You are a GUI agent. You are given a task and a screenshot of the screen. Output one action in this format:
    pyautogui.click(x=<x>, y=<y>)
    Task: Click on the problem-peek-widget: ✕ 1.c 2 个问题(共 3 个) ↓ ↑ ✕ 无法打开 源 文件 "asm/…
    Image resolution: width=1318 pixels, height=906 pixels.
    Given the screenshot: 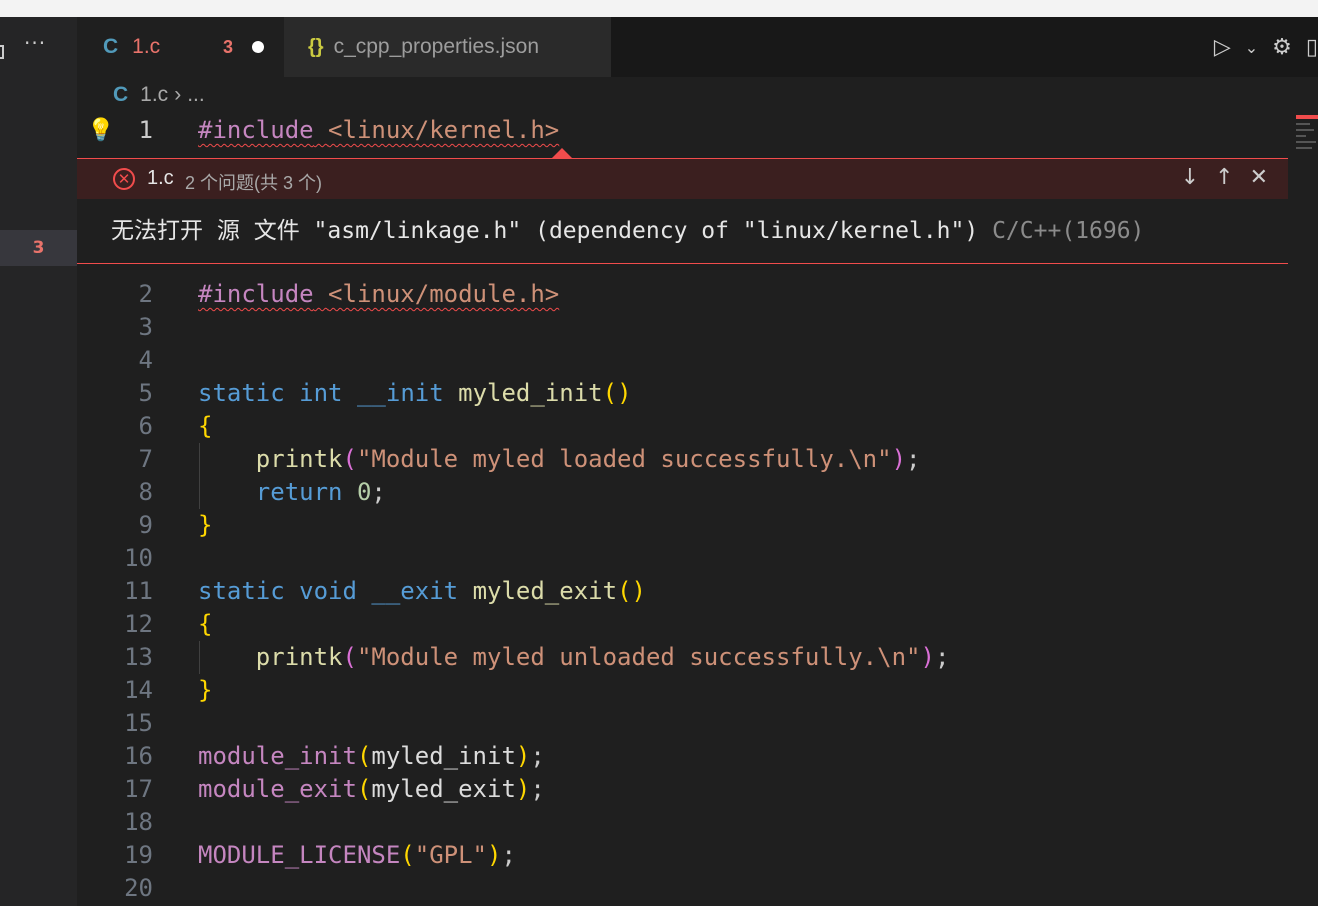 What is the action you would take?
    pyautogui.click(x=682, y=211)
    